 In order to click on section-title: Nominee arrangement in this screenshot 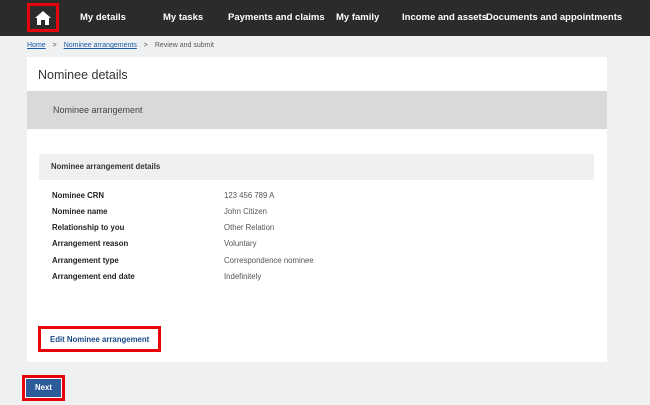, I will do `click(98, 110)`.